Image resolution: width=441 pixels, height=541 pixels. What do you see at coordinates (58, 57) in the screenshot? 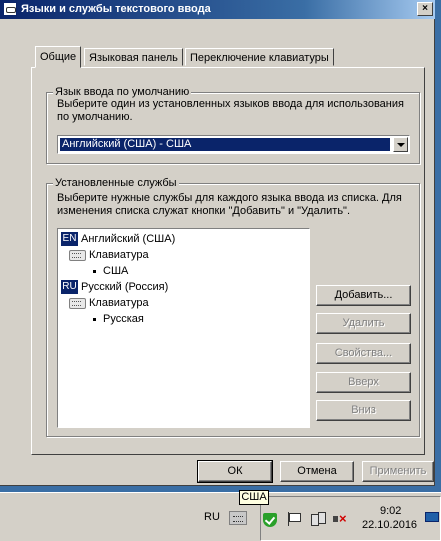
I see `tab-general: Общие` at bounding box center [58, 57].